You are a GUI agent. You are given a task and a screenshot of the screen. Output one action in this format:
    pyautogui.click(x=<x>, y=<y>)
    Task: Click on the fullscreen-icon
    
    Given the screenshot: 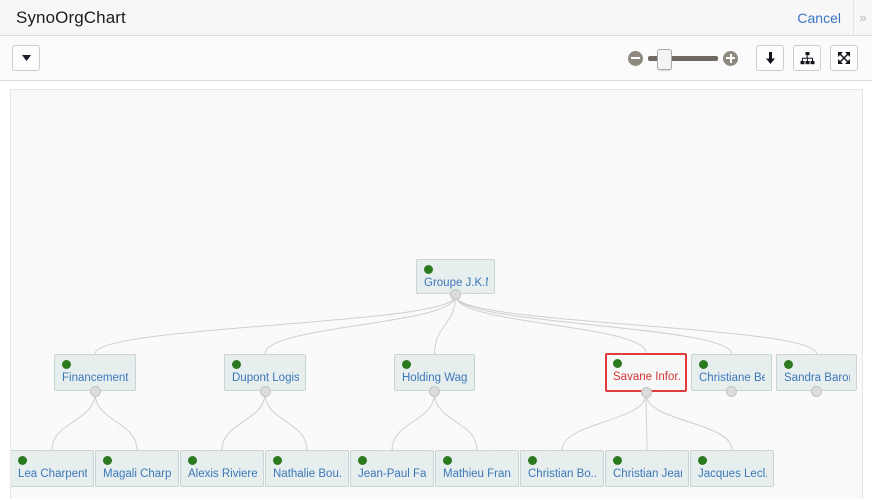 What is the action you would take?
    pyautogui.click(x=844, y=58)
    